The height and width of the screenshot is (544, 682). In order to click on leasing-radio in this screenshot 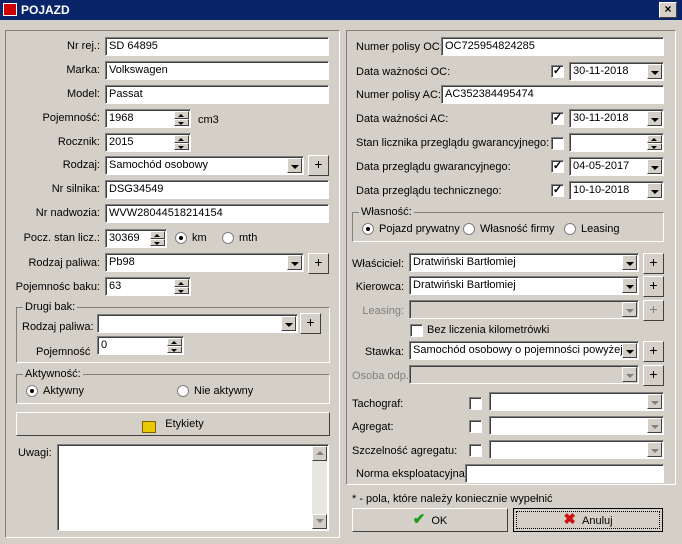, I will do `click(570, 229)`.